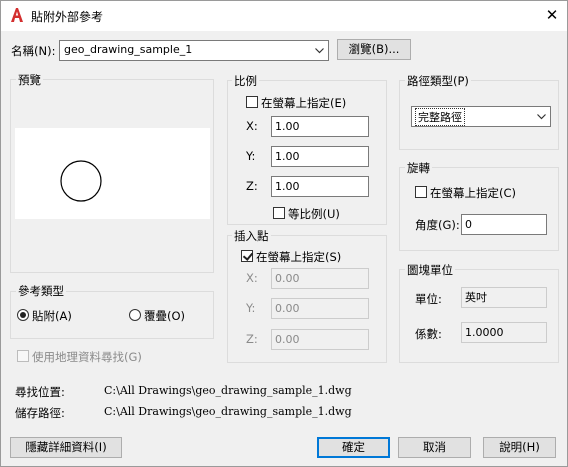 The width and height of the screenshot is (568, 467). Describe the element at coordinates (23, 315) in the screenshot. I see `attach-radio` at that location.